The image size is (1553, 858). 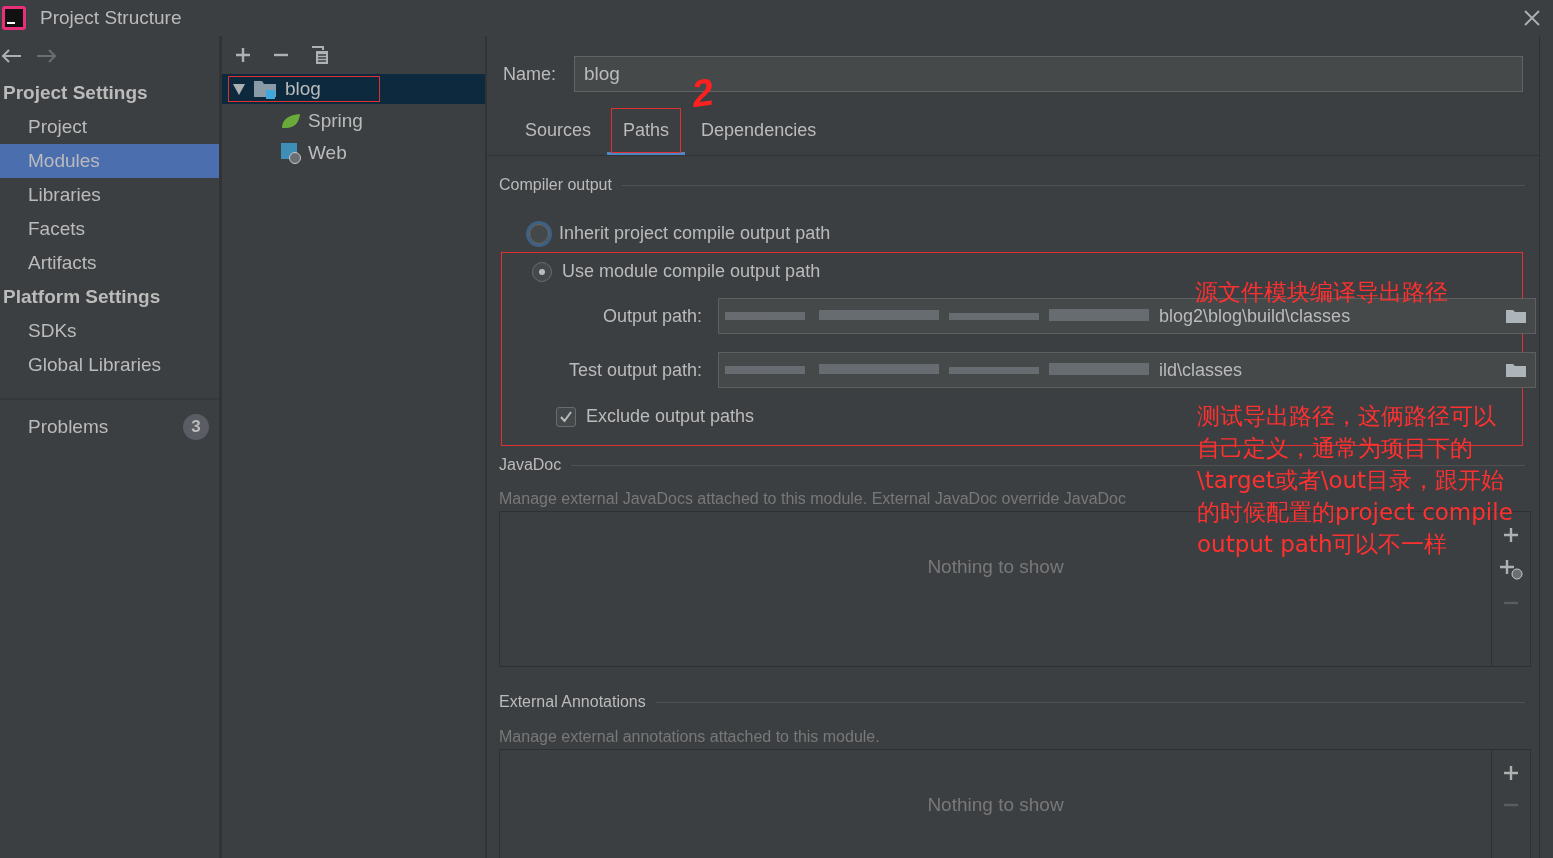 I want to click on back-arrow-icon, so click(x=11, y=56).